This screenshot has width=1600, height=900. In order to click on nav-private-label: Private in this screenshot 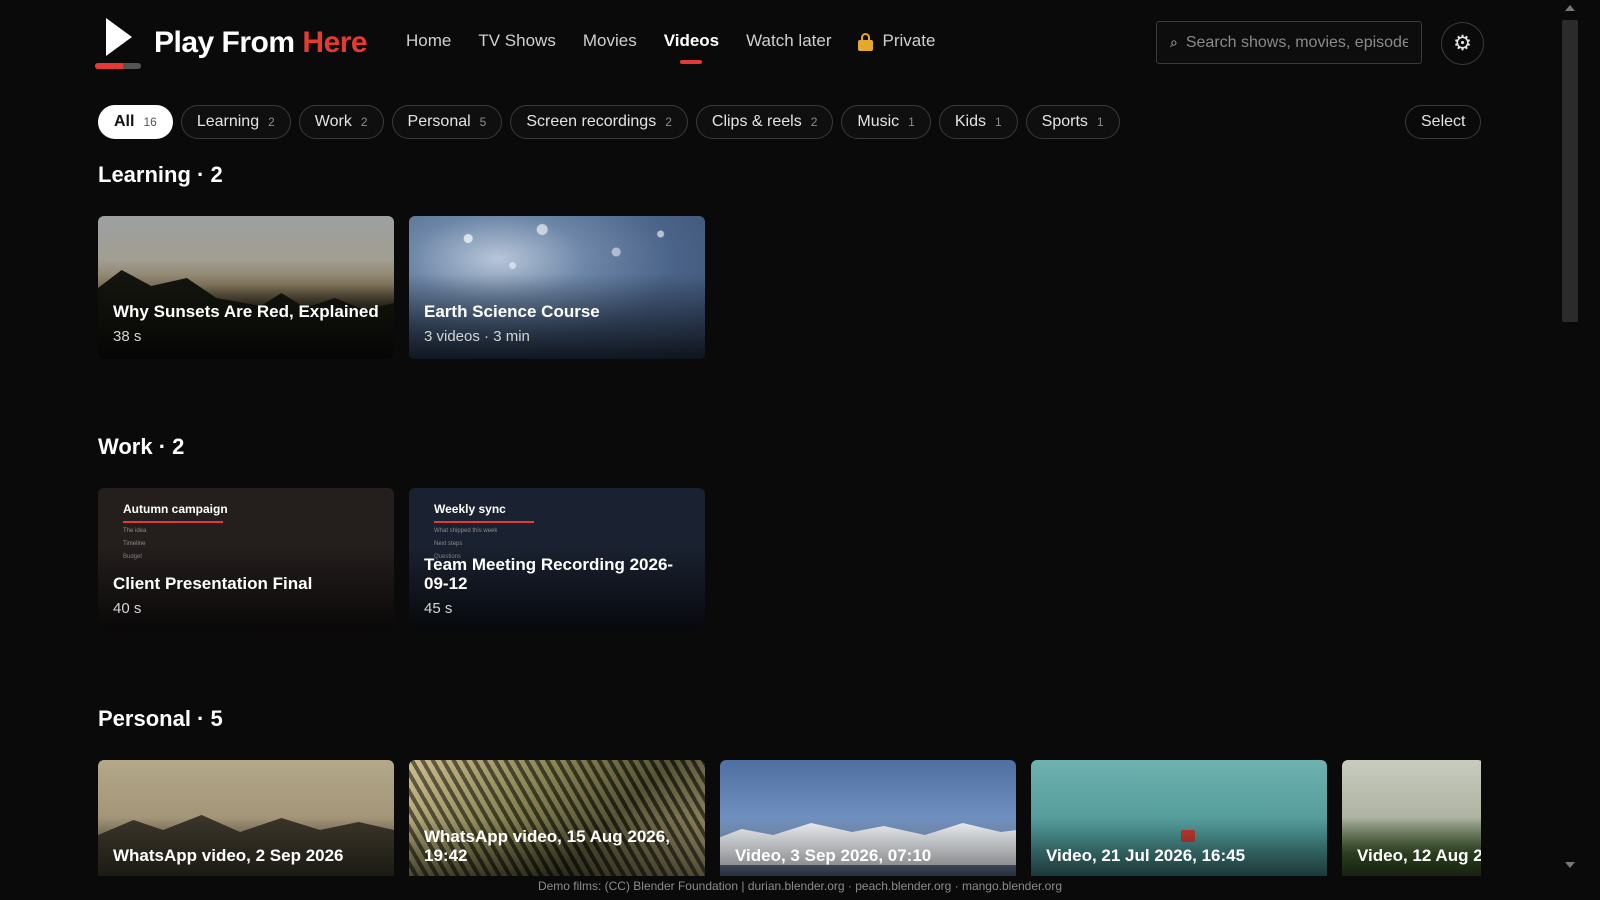, I will do `click(909, 40)`.